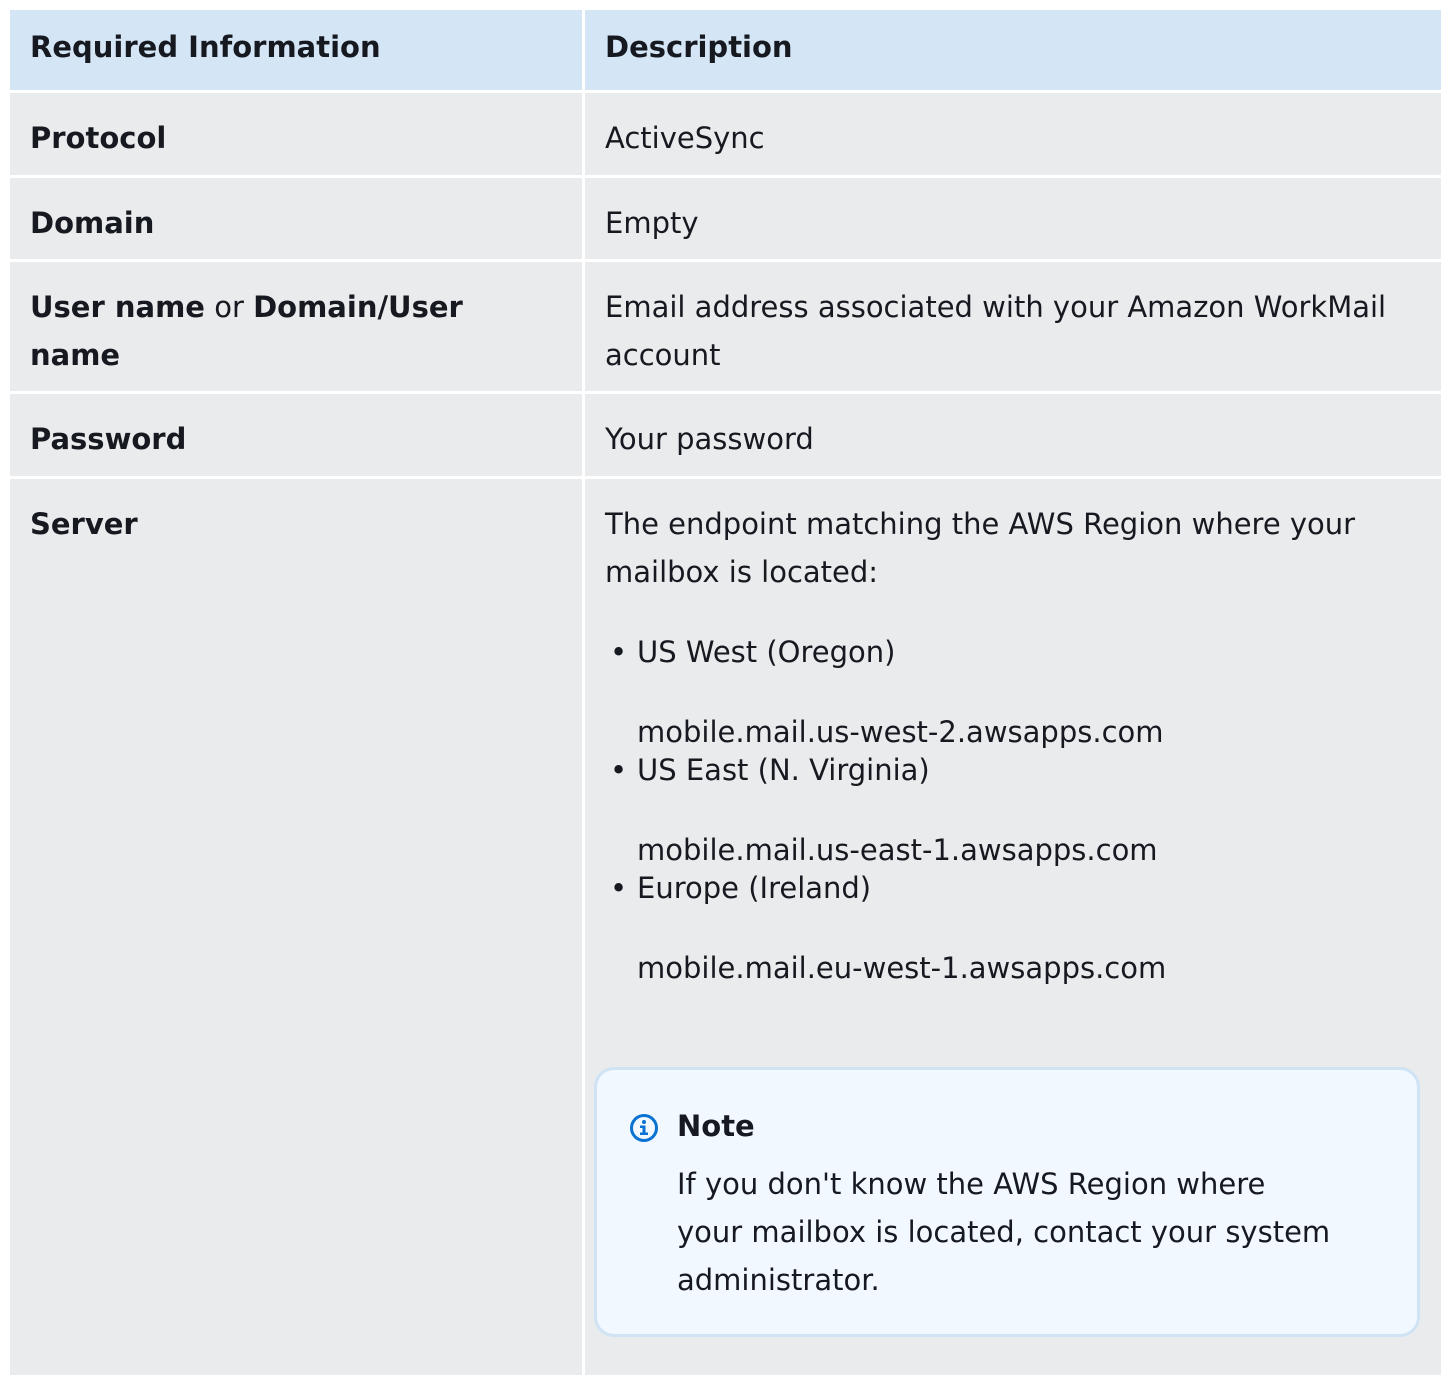 The width and height of the screenshot is (1441, 1375). Describe the element at coordinates (725, 220) in the screenshot. I see `table-row-domain: Domain Empty` at that location.